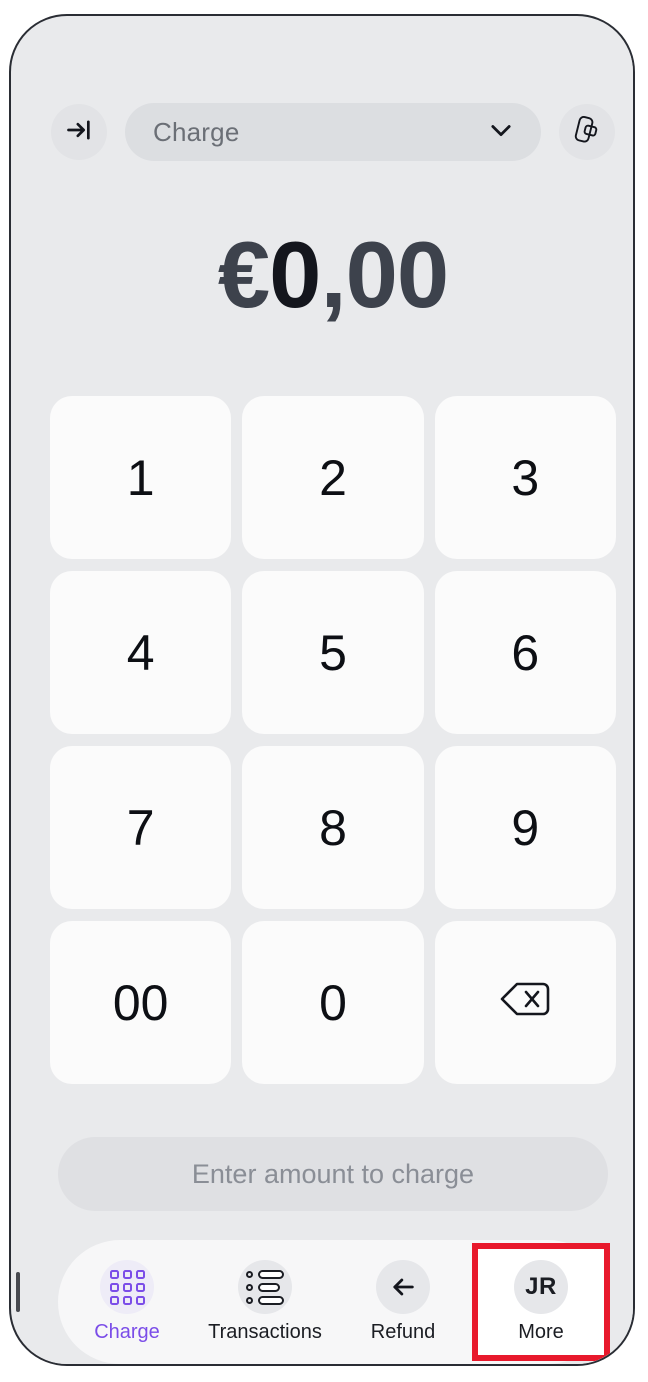 This screenshot has width=648, height=1382. I want to click on key-9: 9, so click(525, 827).